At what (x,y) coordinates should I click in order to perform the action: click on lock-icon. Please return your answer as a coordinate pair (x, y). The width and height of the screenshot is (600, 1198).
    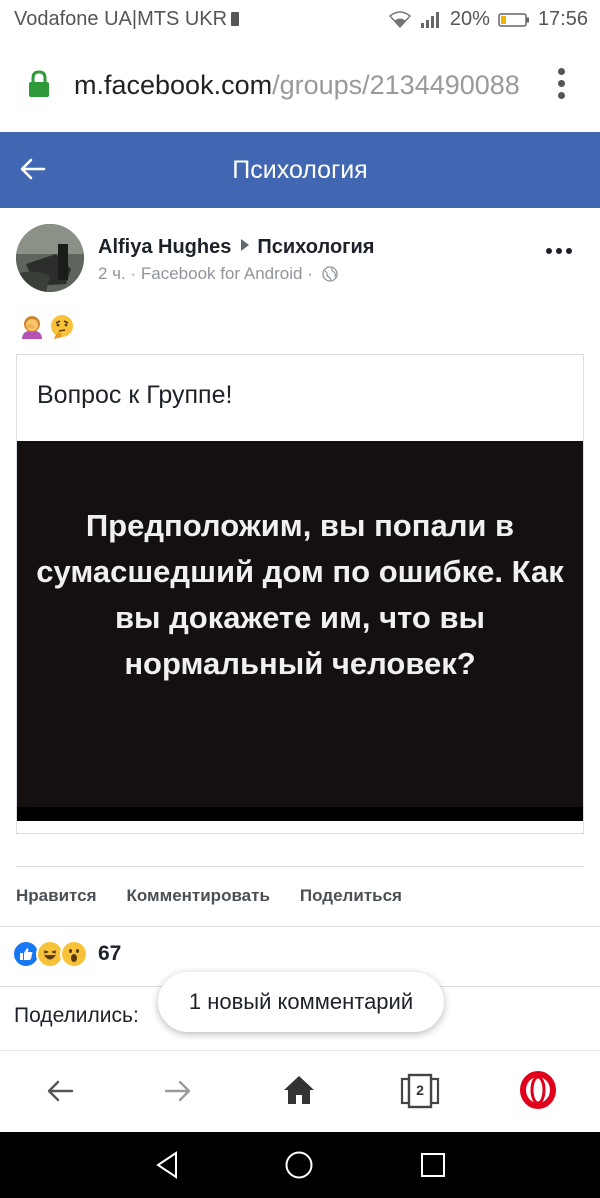
    Looking at the image, I should click on (39, 86).